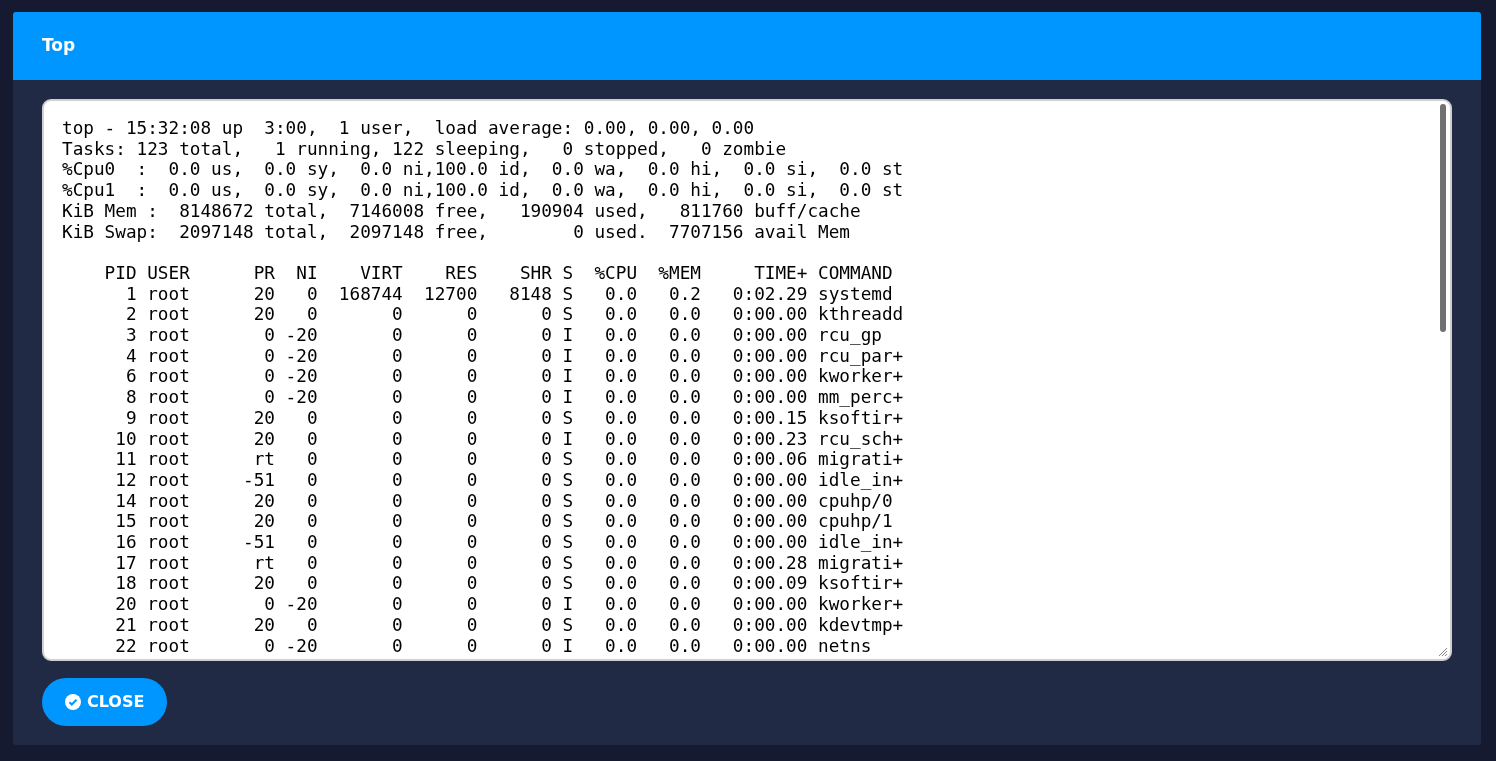 This screenshot has height=761, width=1496. What do you see at coordinates (73, 702) in the screenshot?
I see `check-circle-icon` at bounding box center [73, 702].